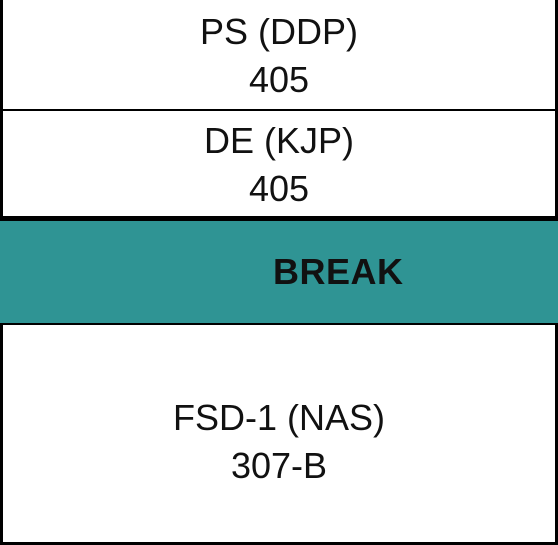 The image size is (558, 545). Describe the element at coordinates (279, 465) in the screenshot. I see `room-label: 307-B` at that location.